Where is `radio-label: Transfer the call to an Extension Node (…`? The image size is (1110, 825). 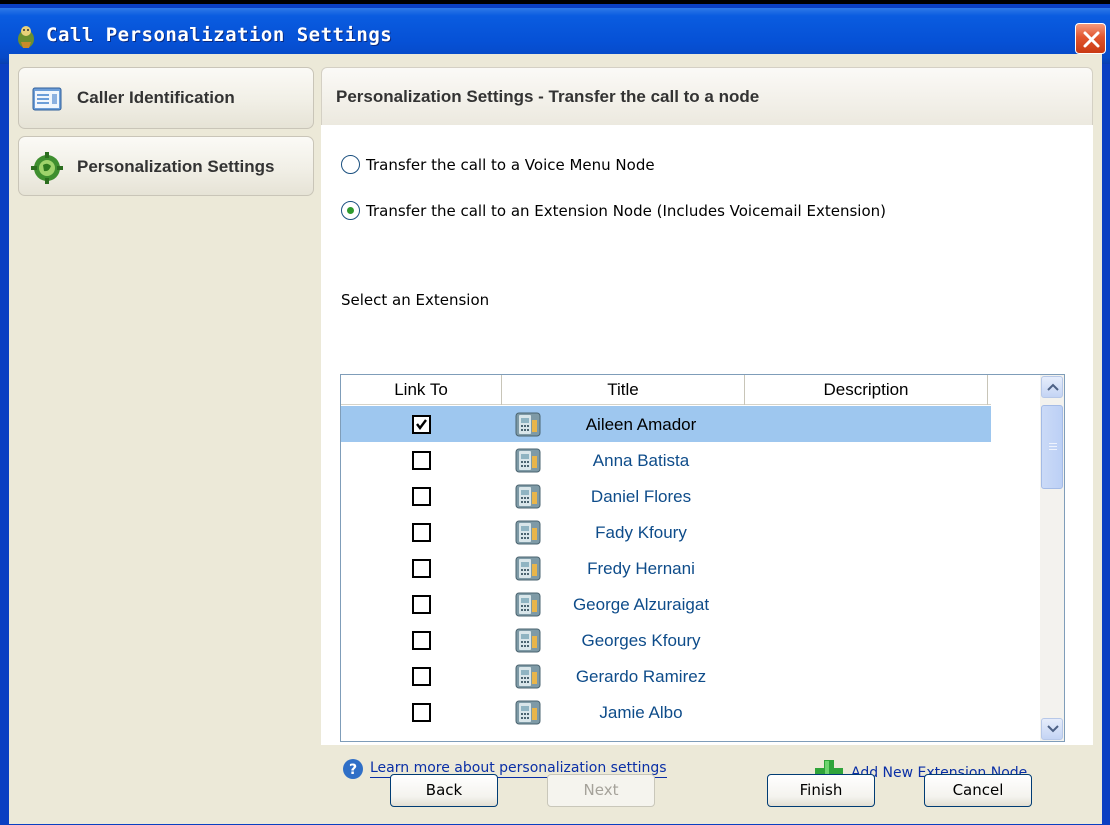
radio-label: Transfer the call to an Extension Node (… is located at coordinates (626, 210).